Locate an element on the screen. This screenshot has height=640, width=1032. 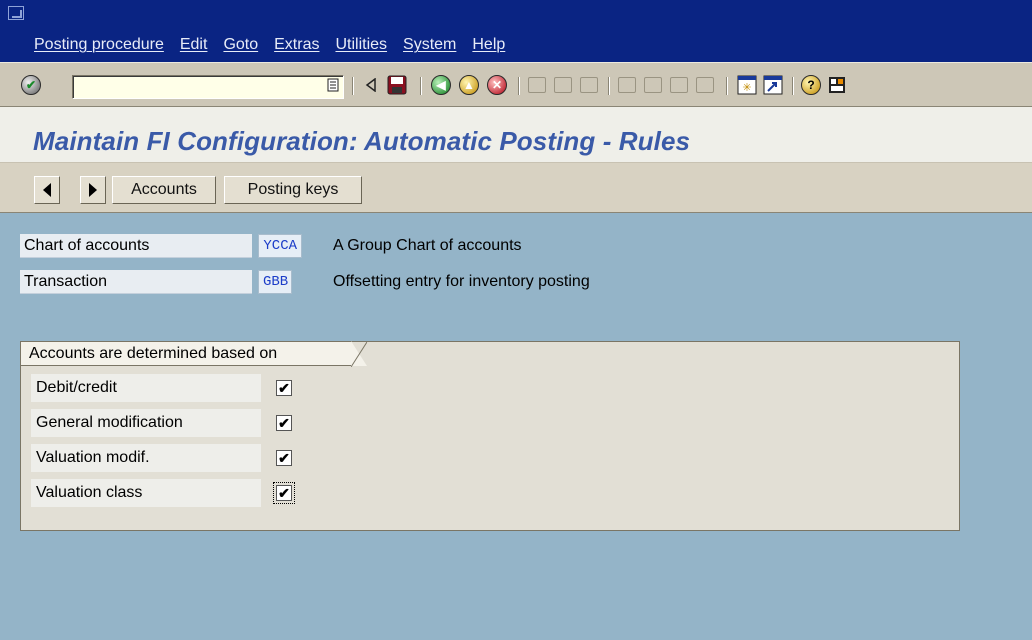
posting-keys-button: Posting keys is located at coordinates (293, 190).